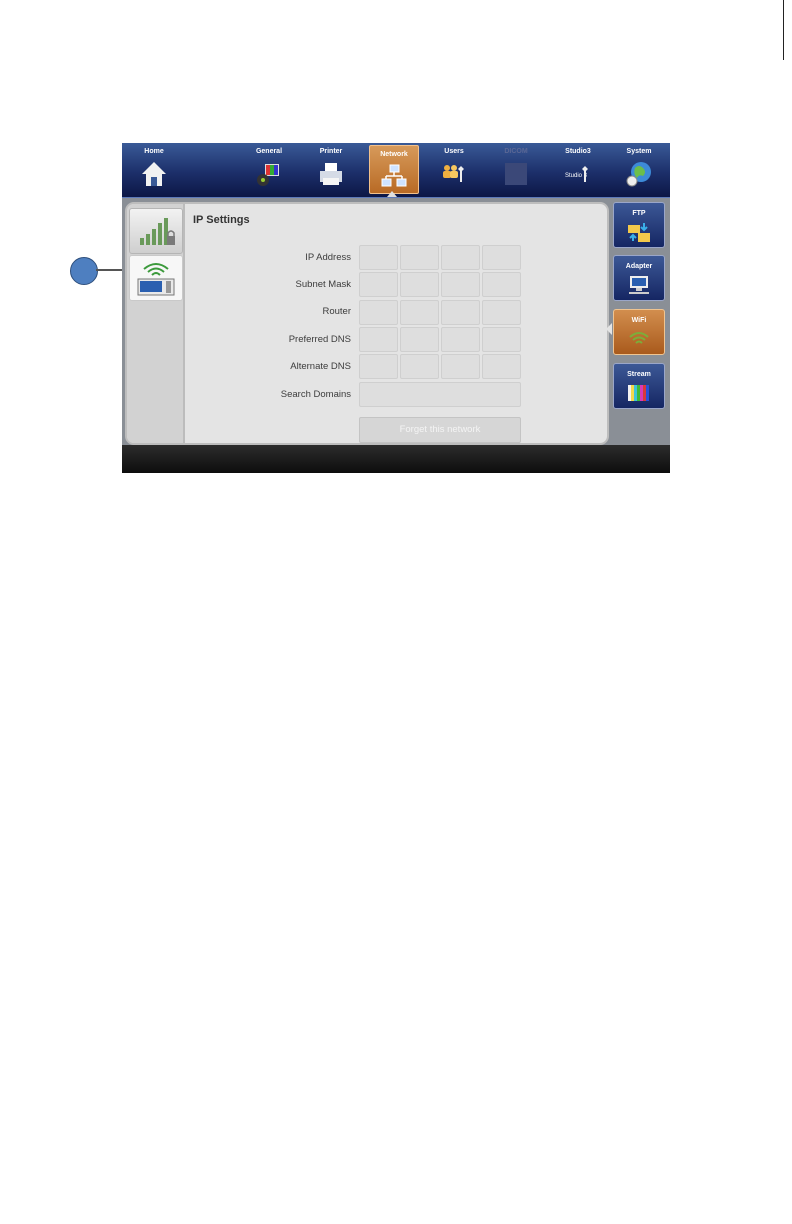  What do you see at coordinates (638, 174) in the screenshot?
I see `system-icon` at bounding box center [638, 174].